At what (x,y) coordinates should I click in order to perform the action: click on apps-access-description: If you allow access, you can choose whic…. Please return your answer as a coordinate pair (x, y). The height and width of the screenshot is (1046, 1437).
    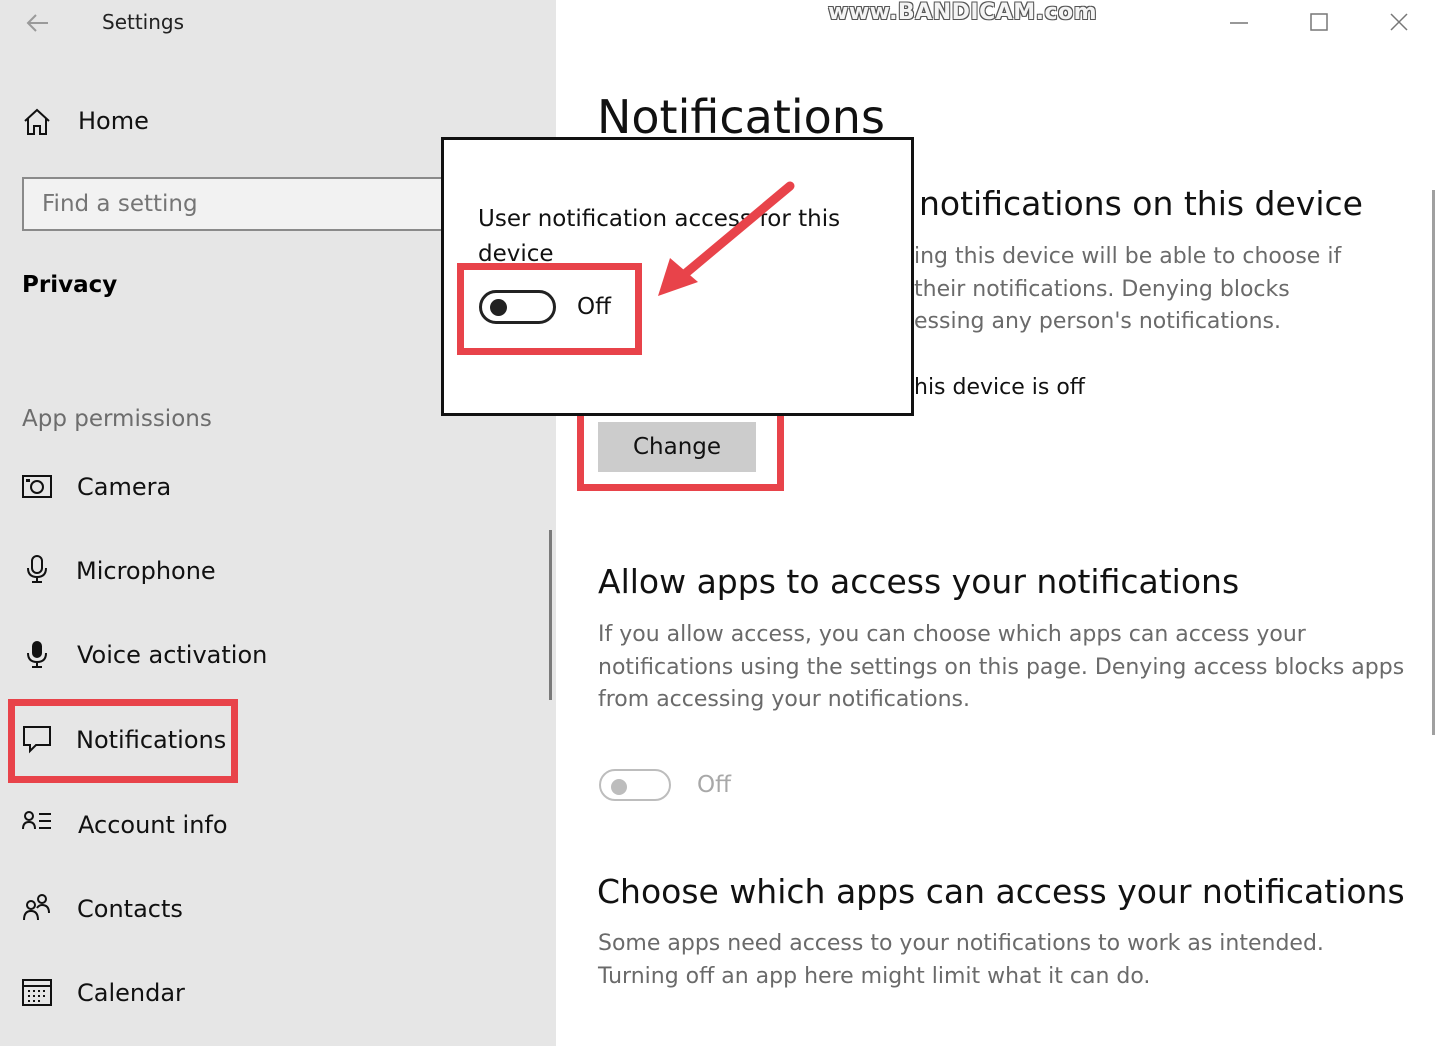
    Looking at the image, I should click on (1008, 668).